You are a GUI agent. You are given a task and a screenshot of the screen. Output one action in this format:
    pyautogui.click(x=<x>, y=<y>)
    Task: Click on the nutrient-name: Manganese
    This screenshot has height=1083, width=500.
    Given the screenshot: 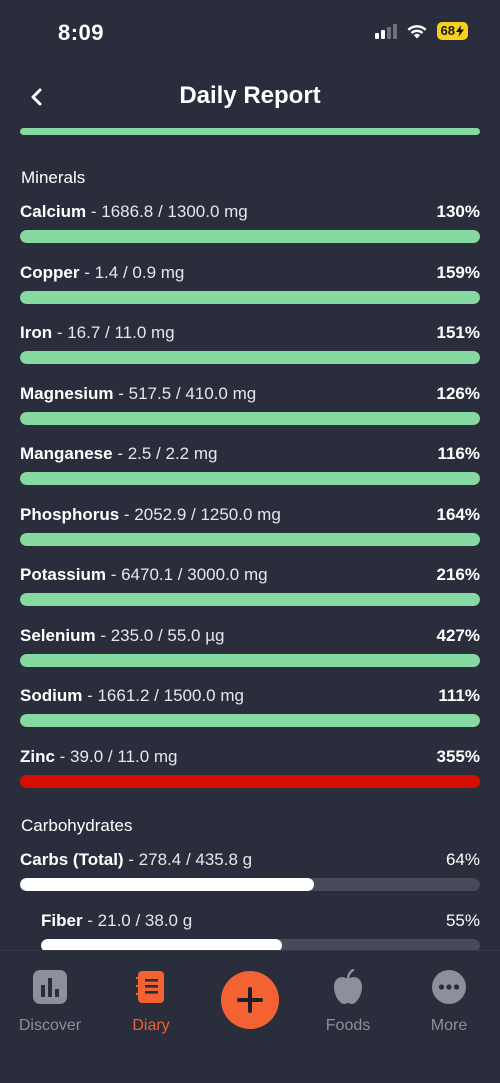 What is the action you would take?
    pyautogui.click(x=66, y=453)
    